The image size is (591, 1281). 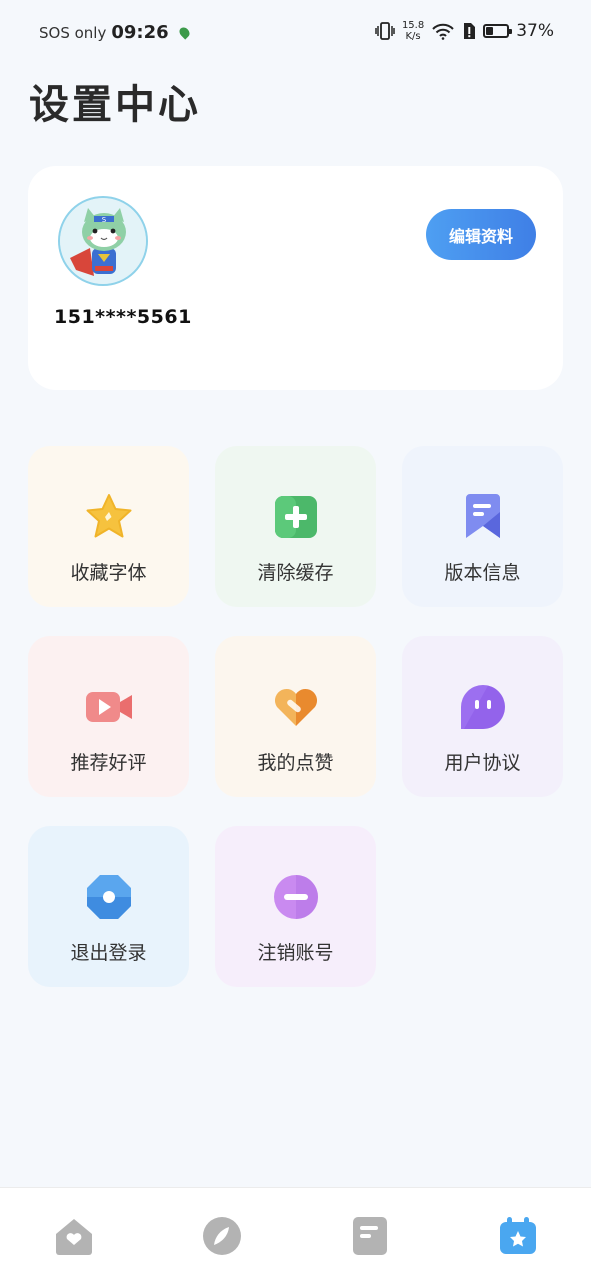 I want to click on menu-item-label: 退出登录, so click(x=108, y=953).